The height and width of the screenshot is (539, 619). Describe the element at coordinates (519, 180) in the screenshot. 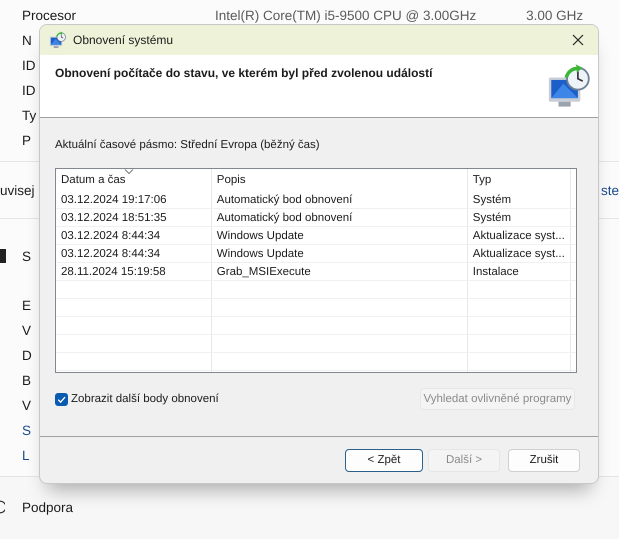

I see `column-header: Typ` at that location.